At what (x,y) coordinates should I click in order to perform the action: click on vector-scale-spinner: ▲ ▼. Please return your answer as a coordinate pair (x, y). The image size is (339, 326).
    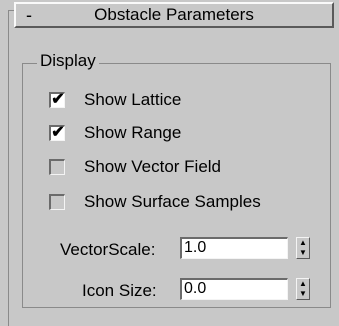
    Looking at the image, I should click on (303, 248).